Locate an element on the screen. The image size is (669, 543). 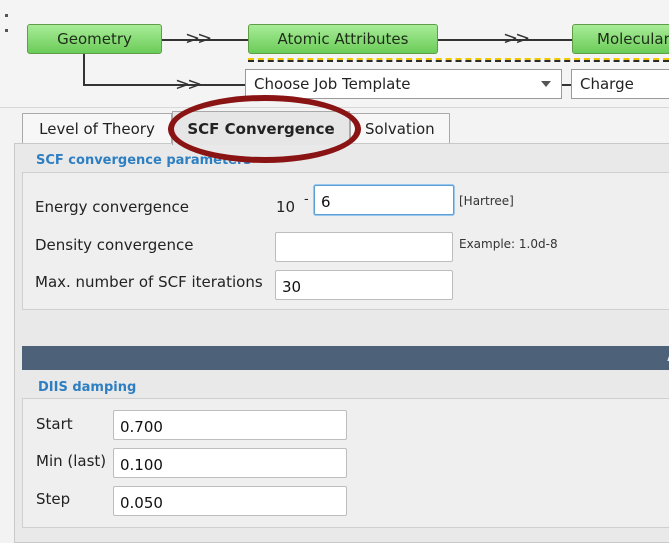
max-iterations-label: Max. number of SCF iterations is located at coordinates (149, 282).